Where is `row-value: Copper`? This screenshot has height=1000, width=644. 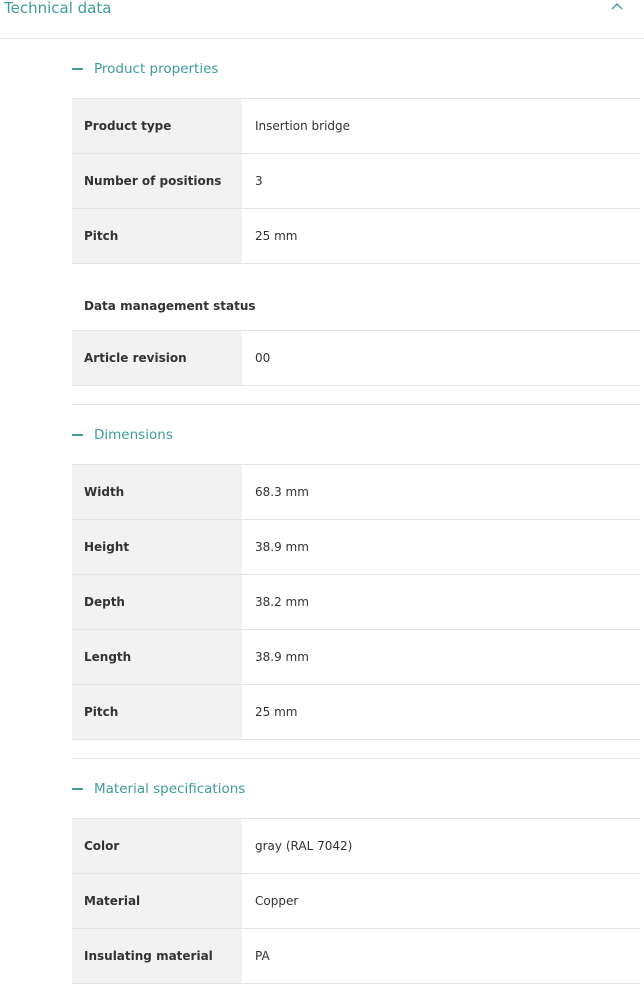 row-value: Copper is located at coordinates (277, 901).